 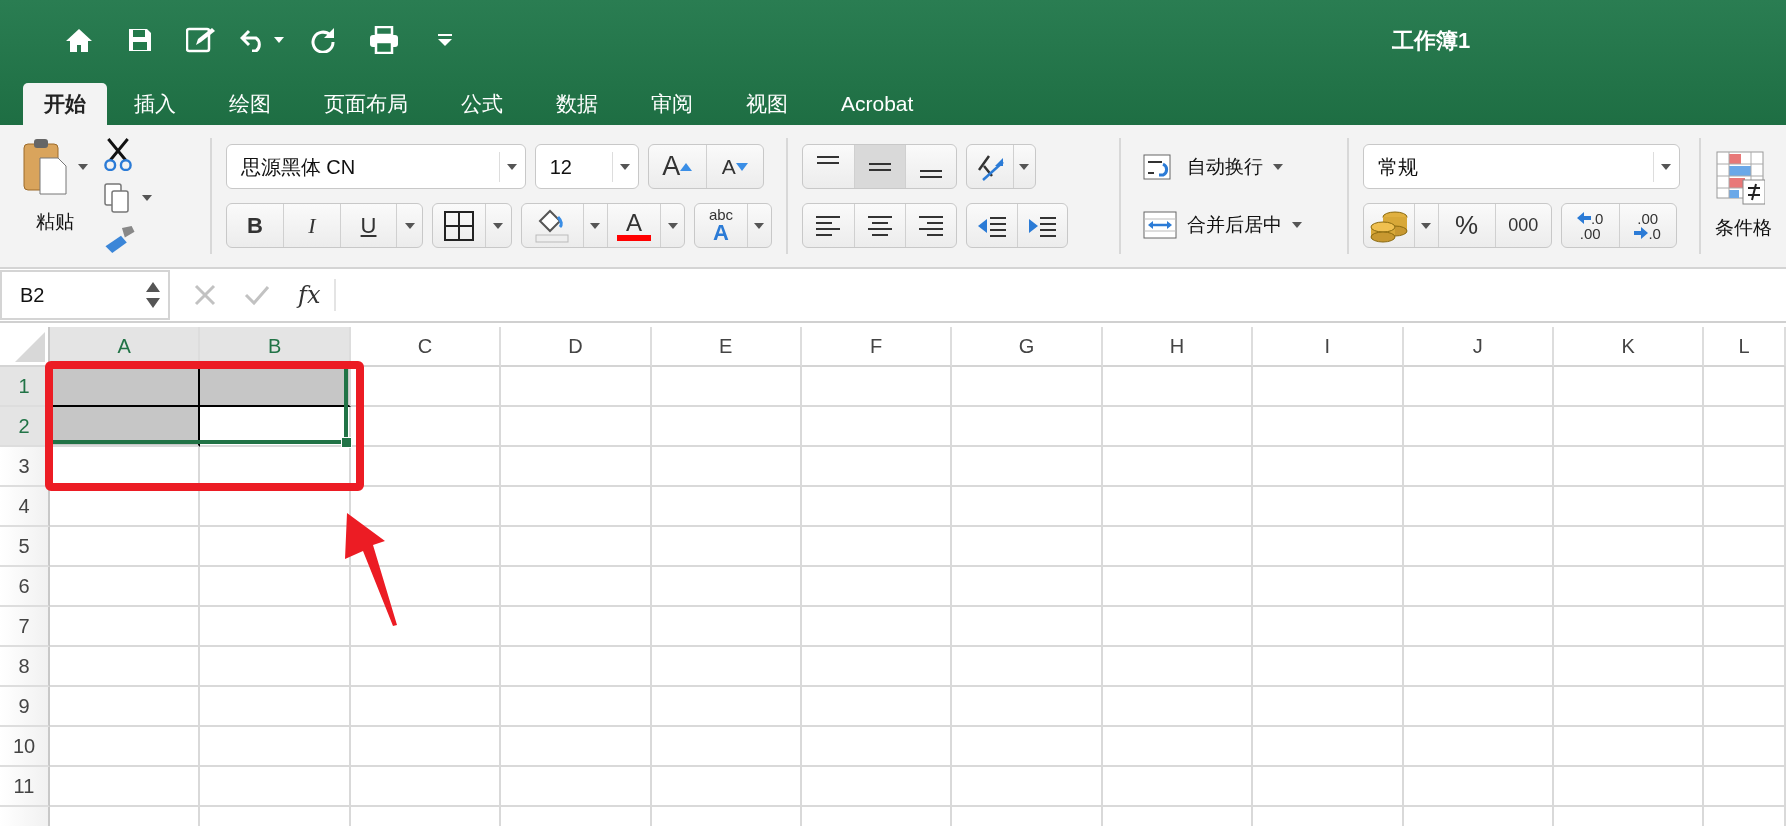 What do you see at coordinates (368, 225) in the screenshot?
I see `underline-button: U` at bounding box center [368, 225].